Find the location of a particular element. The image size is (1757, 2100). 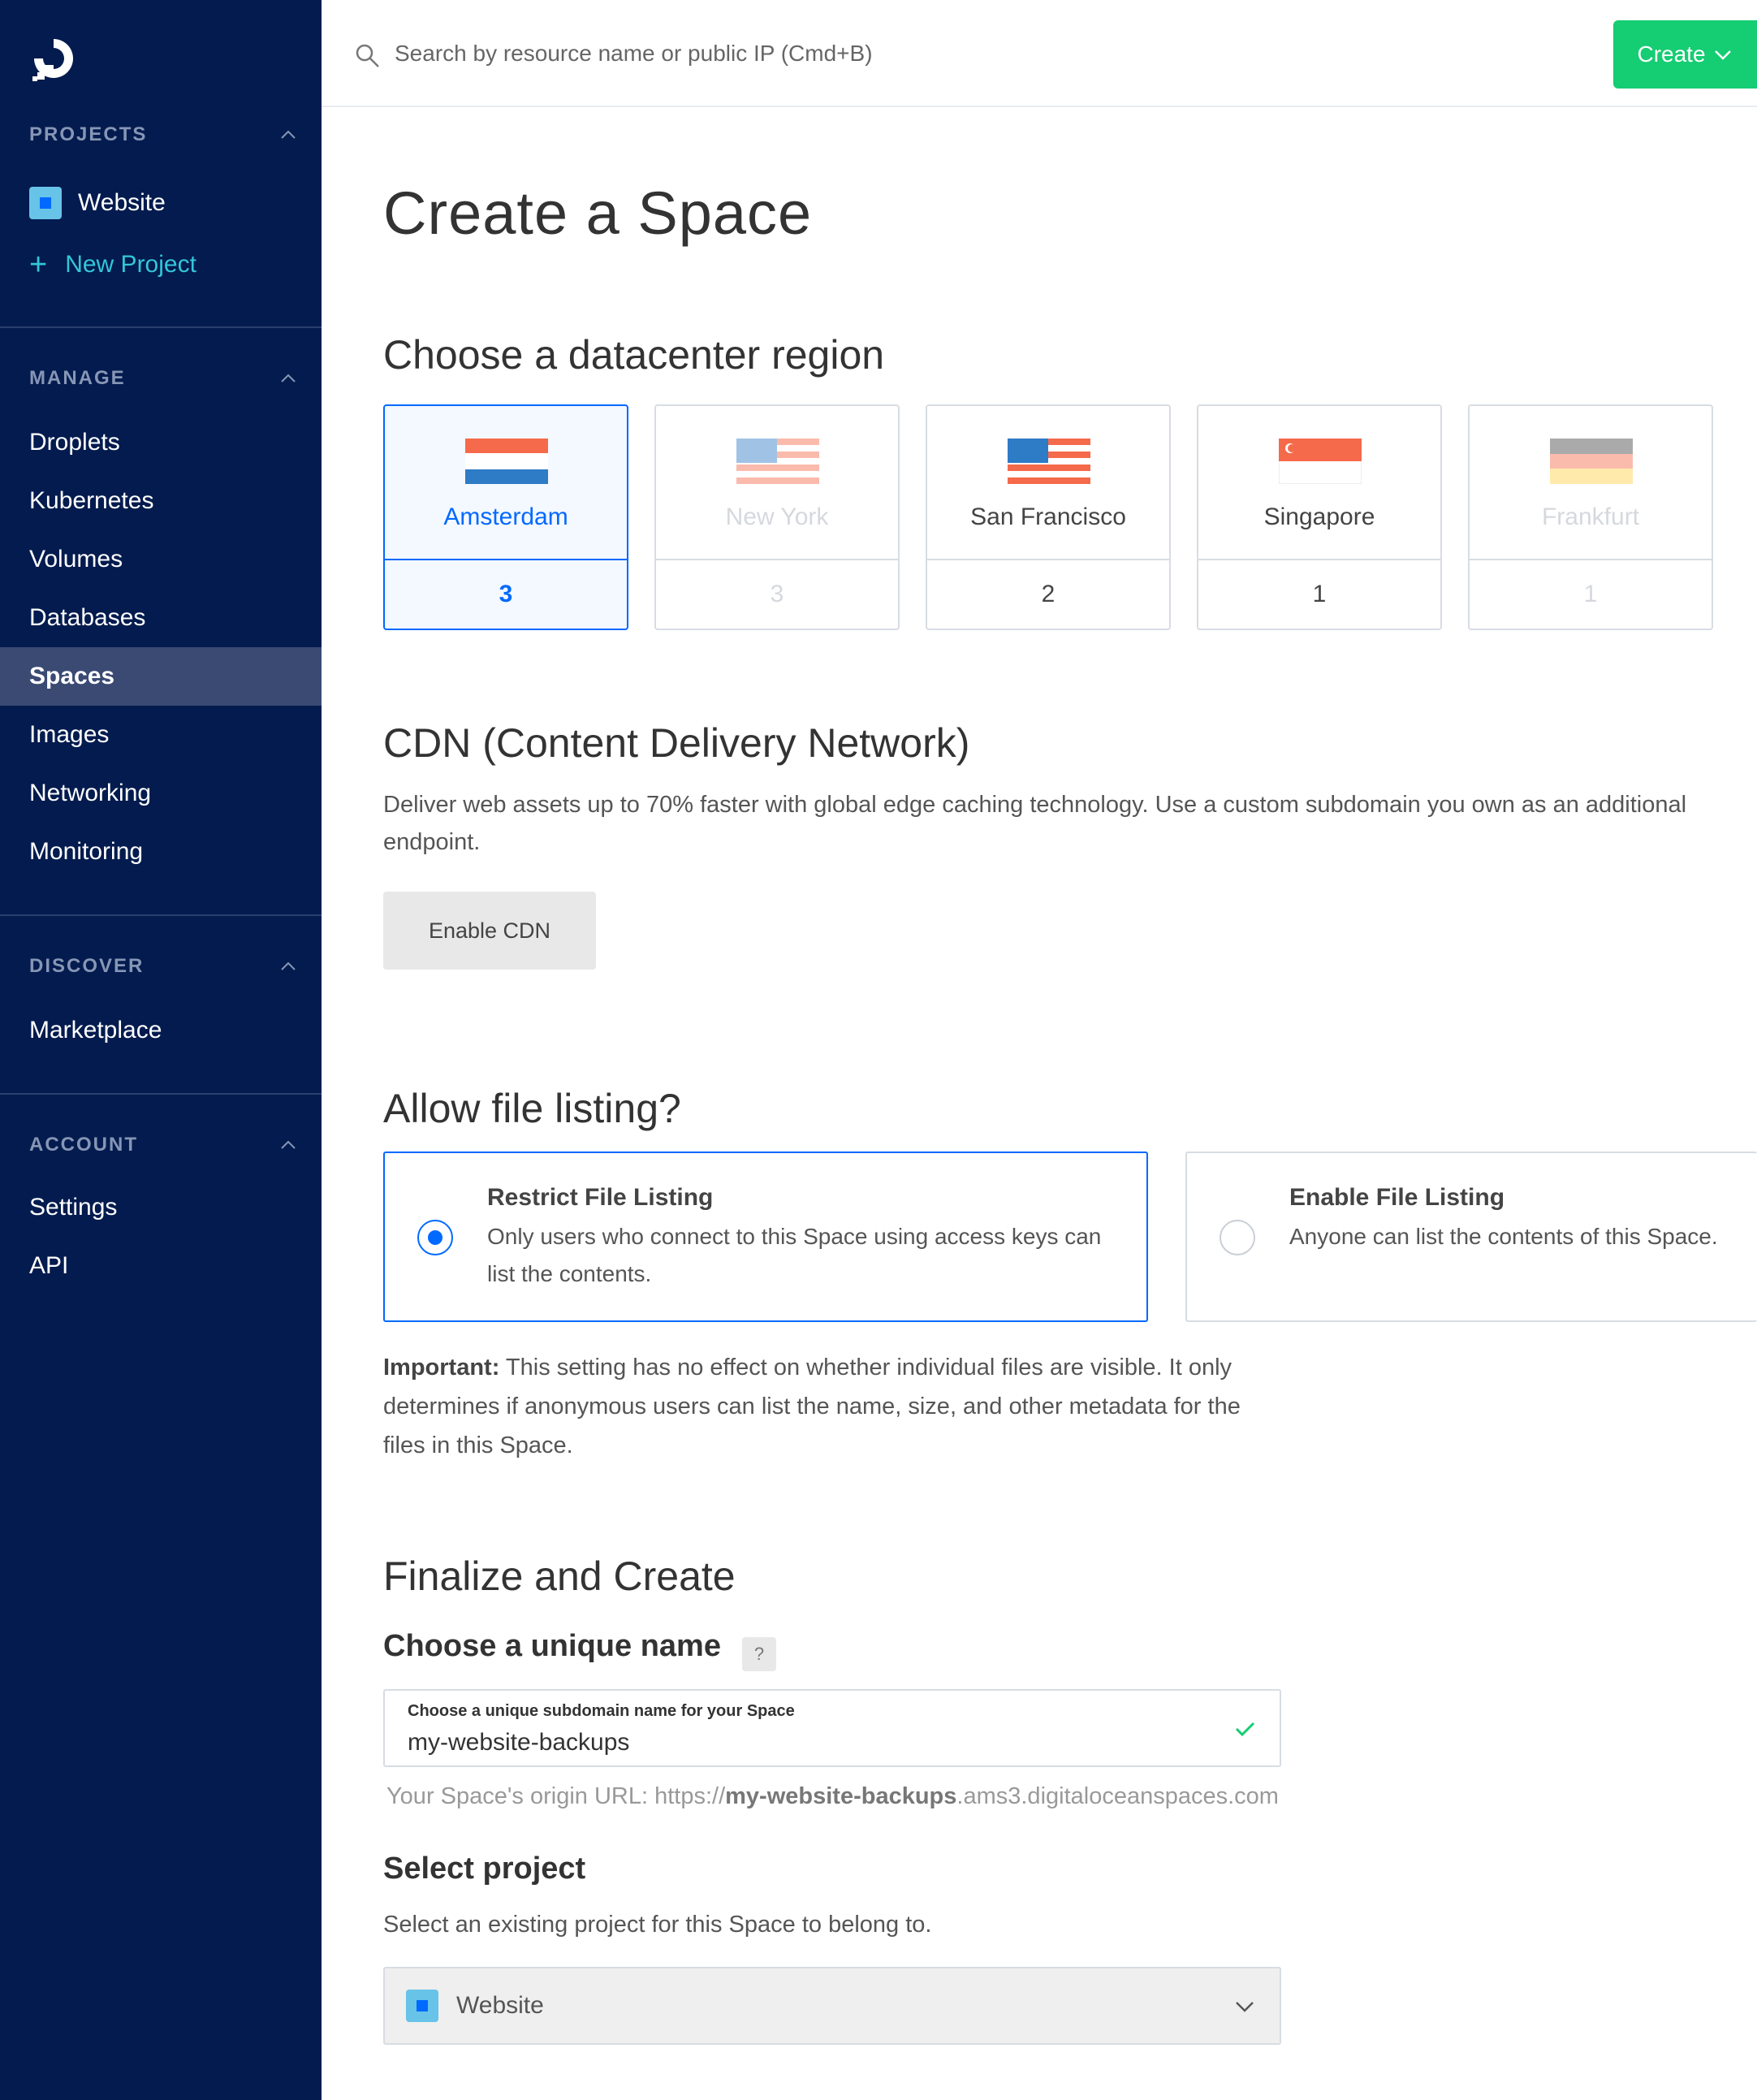

finalize-heading: Finalize and Create is located at coordinates (559, 1576).